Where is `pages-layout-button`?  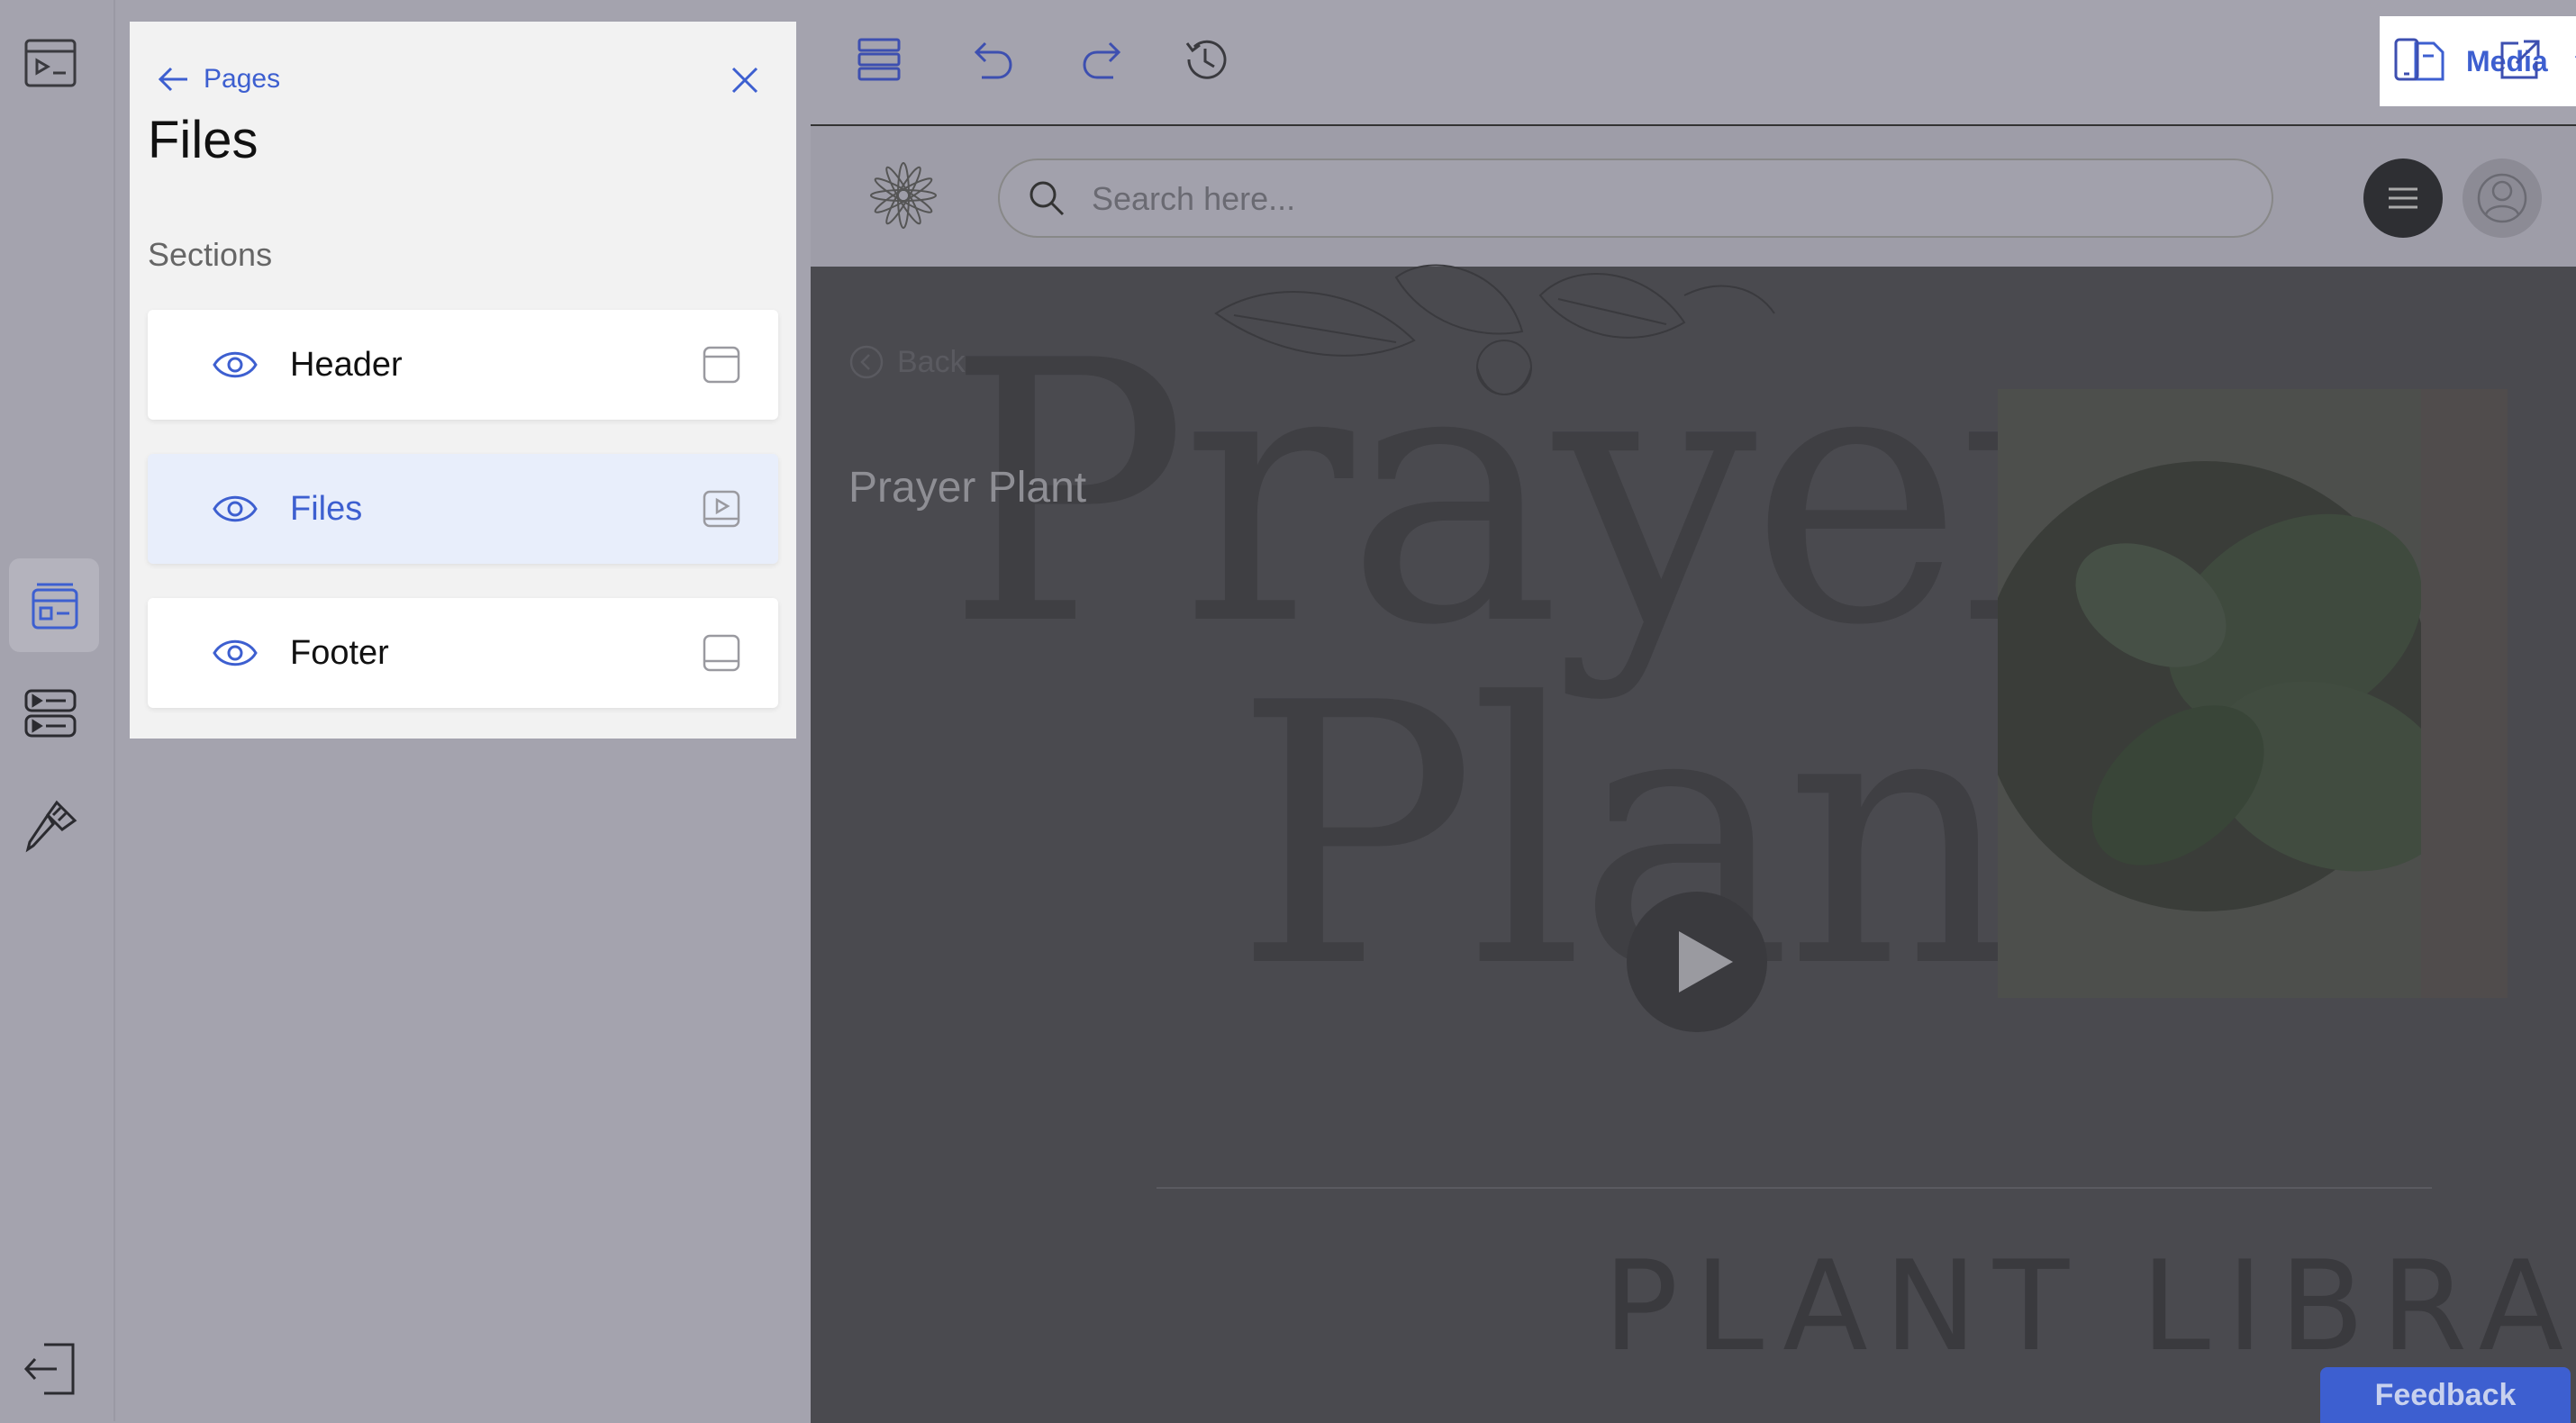
pages-layout-button is located at coordinates (54, 605).